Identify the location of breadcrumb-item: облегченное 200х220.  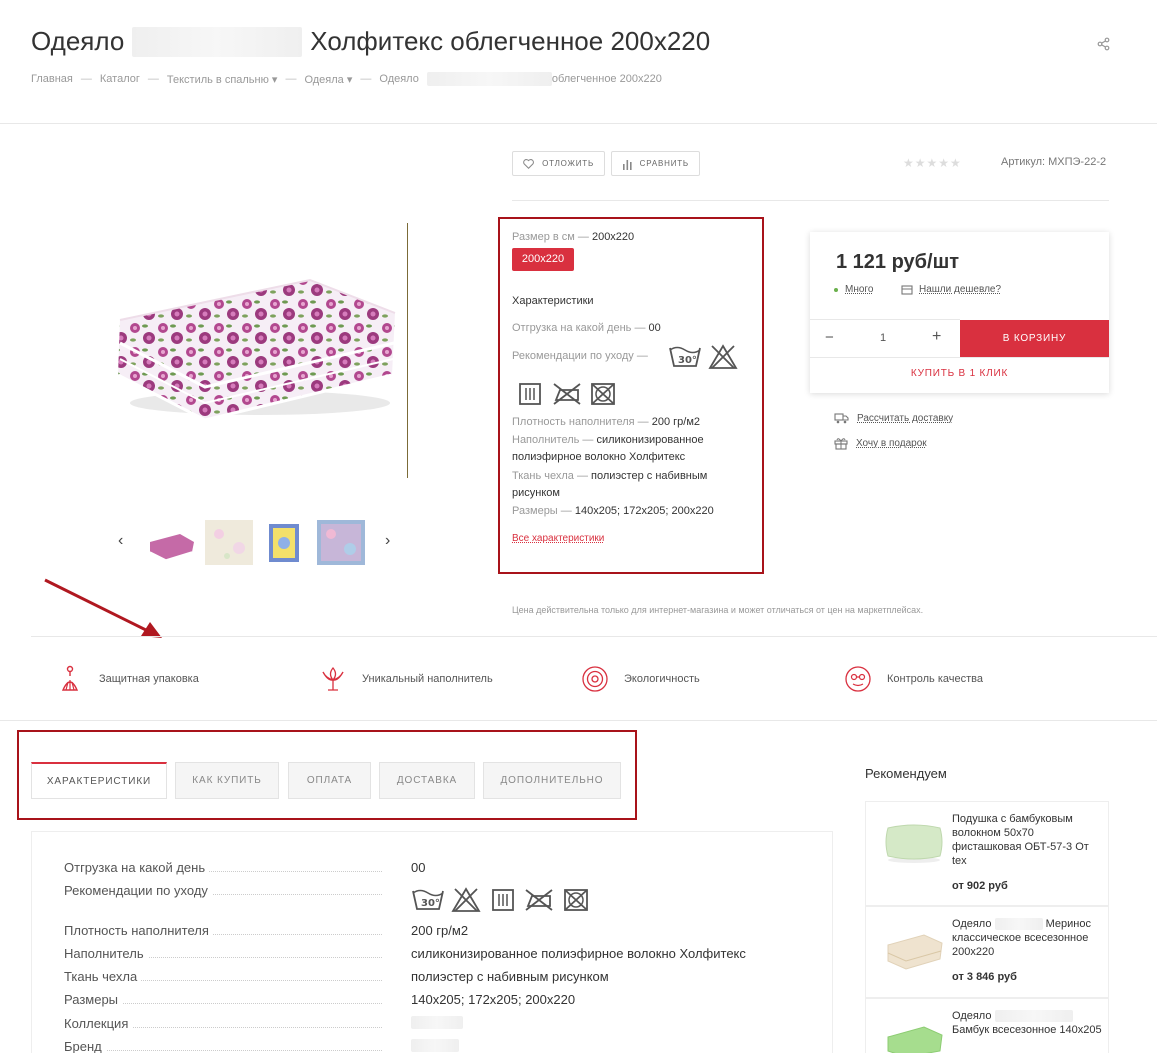
(606, 79).